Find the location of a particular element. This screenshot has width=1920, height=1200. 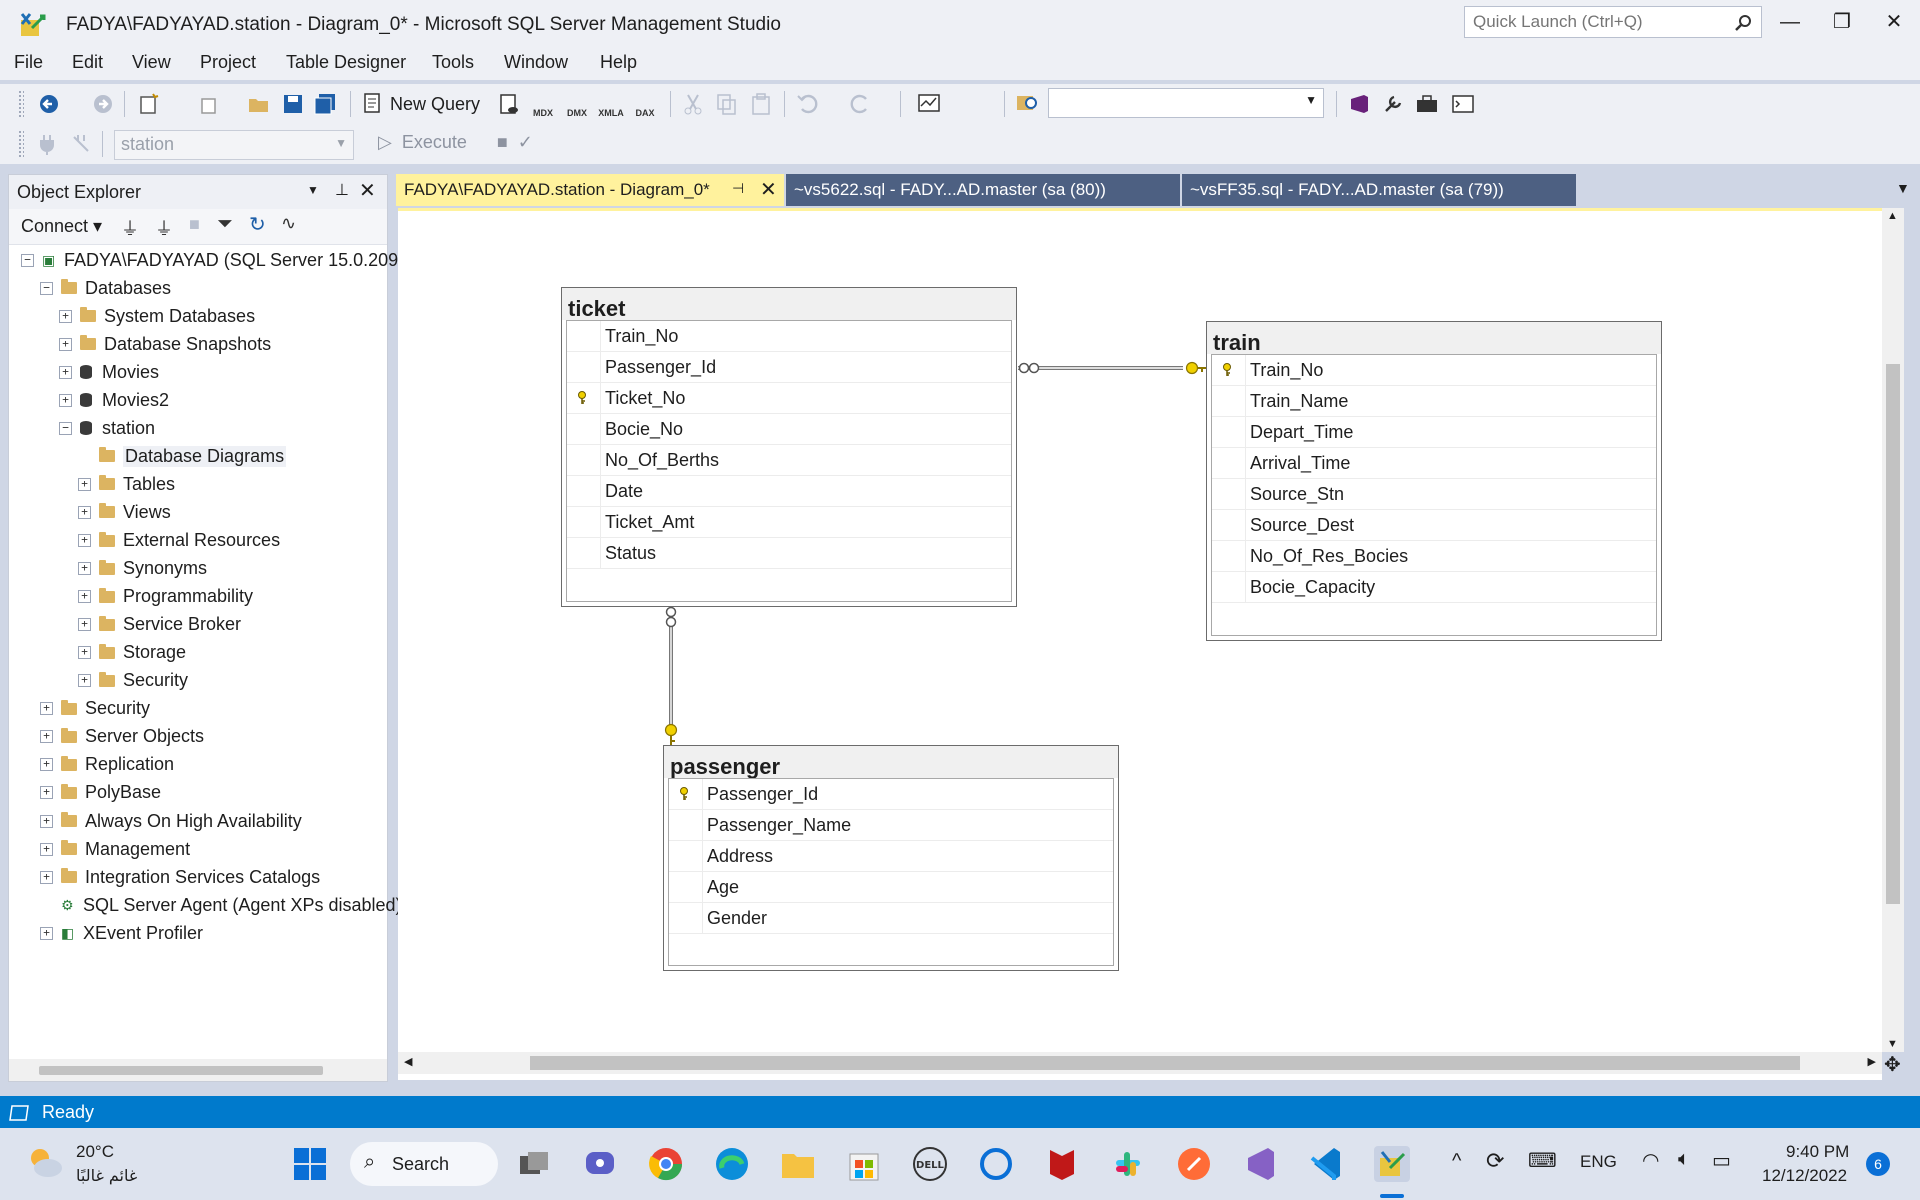

file-explorer-icon is located at coordinates (798, 1164).